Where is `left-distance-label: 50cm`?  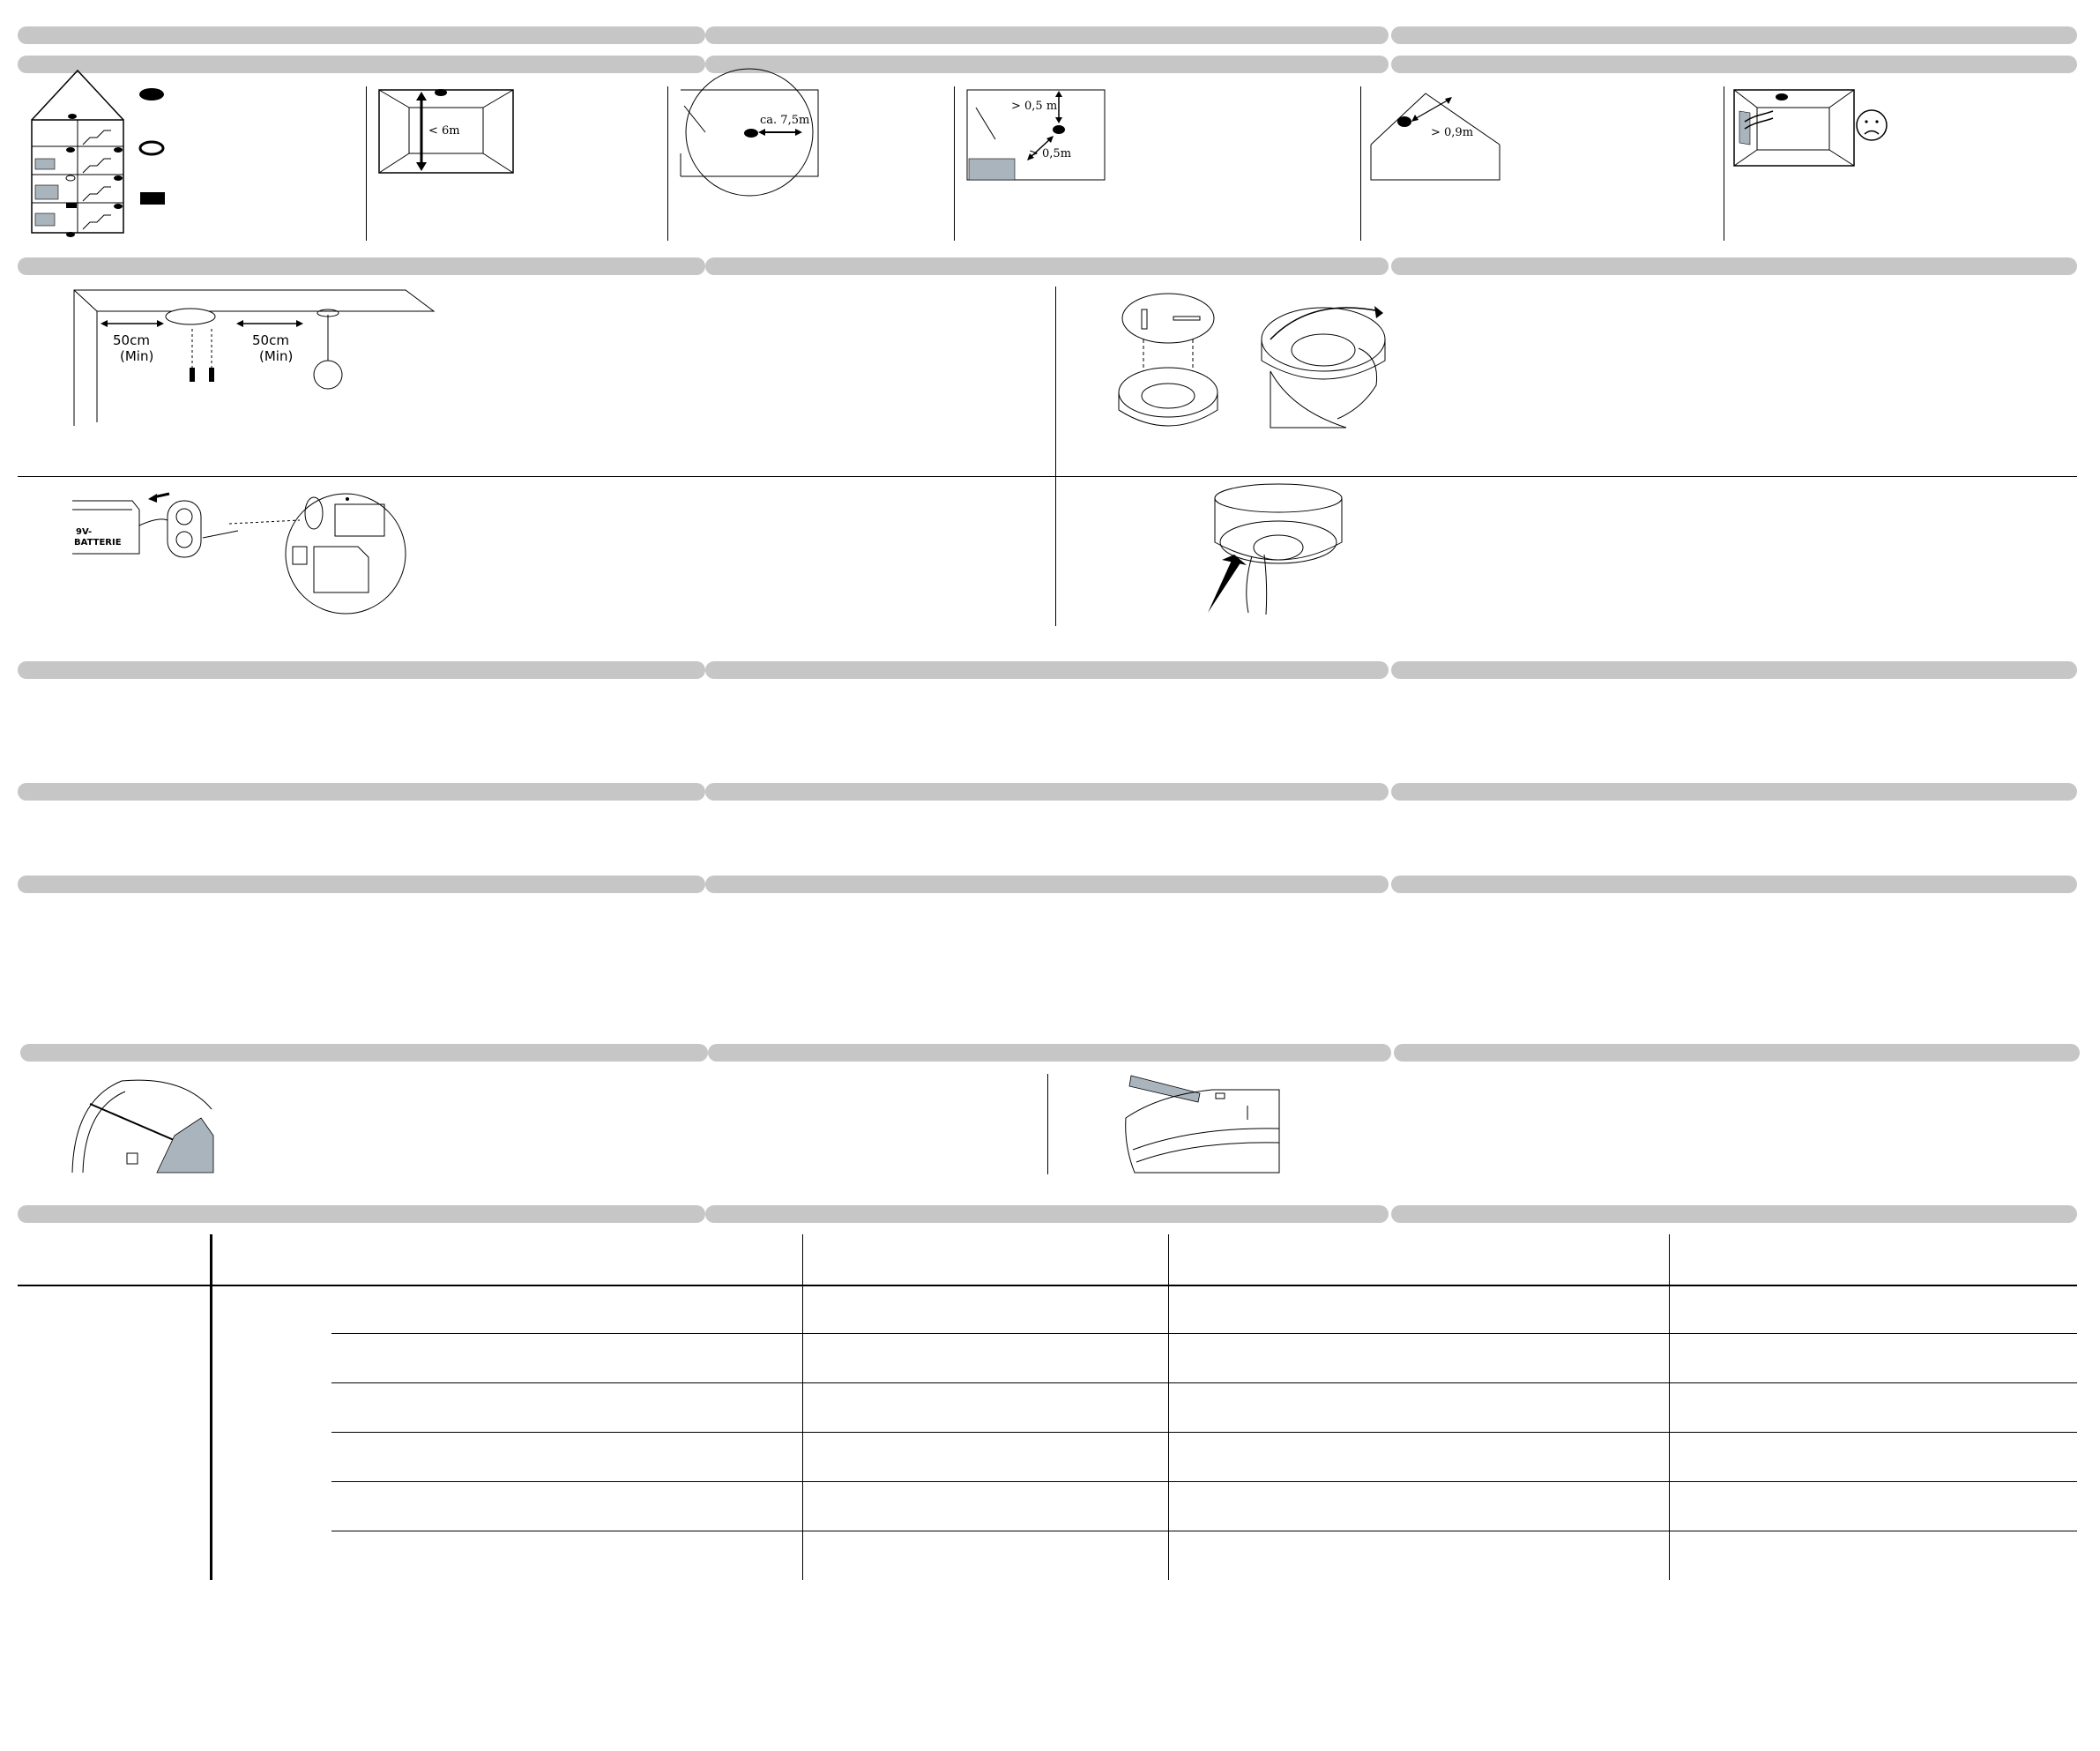
left-distance-label: 50cm is located at coordinates (131, 340).